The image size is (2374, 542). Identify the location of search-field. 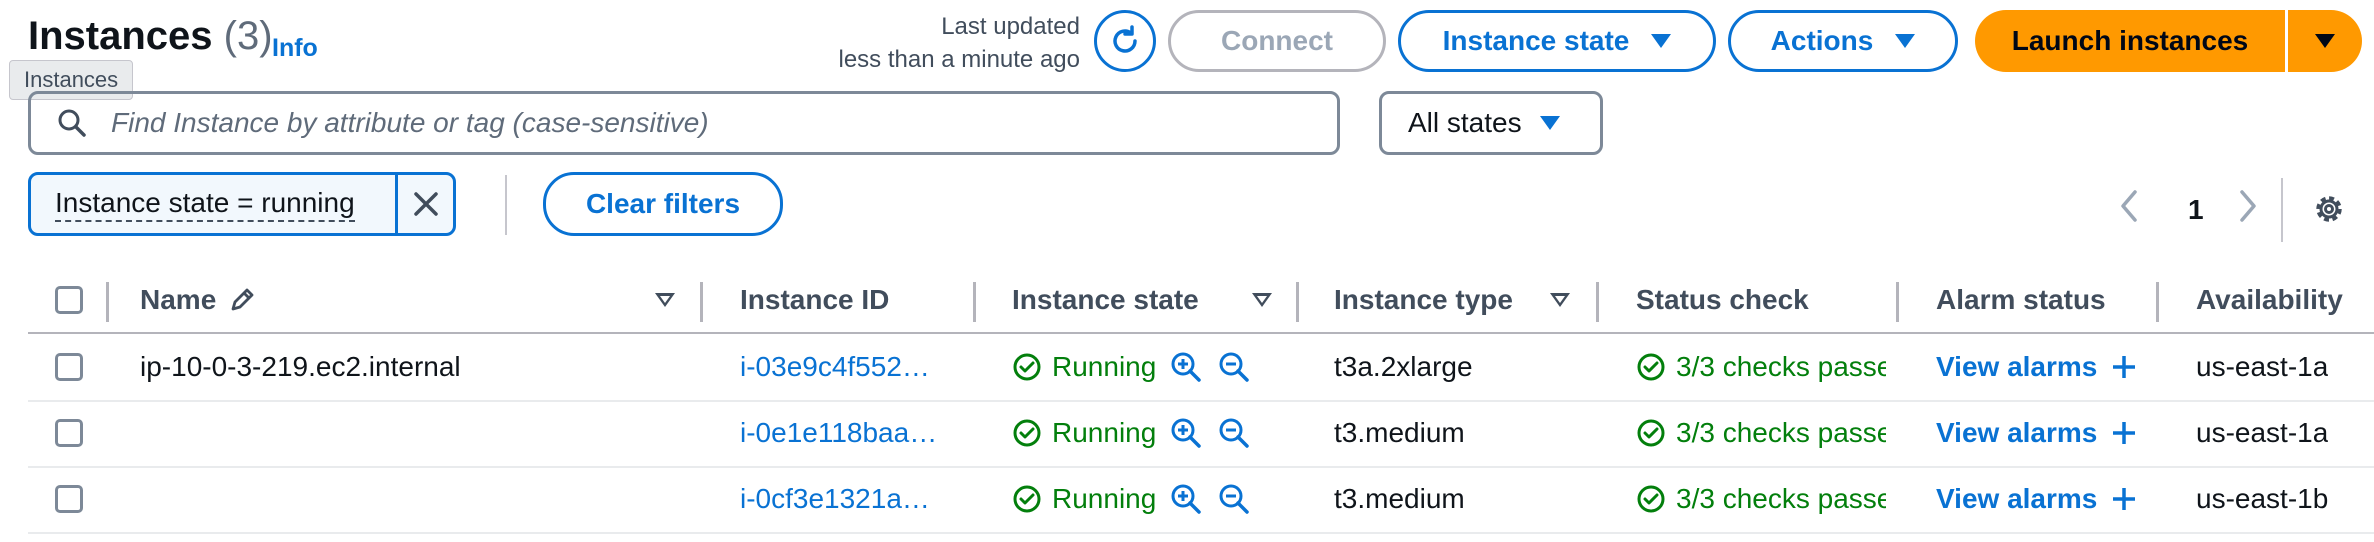
(684, 123).